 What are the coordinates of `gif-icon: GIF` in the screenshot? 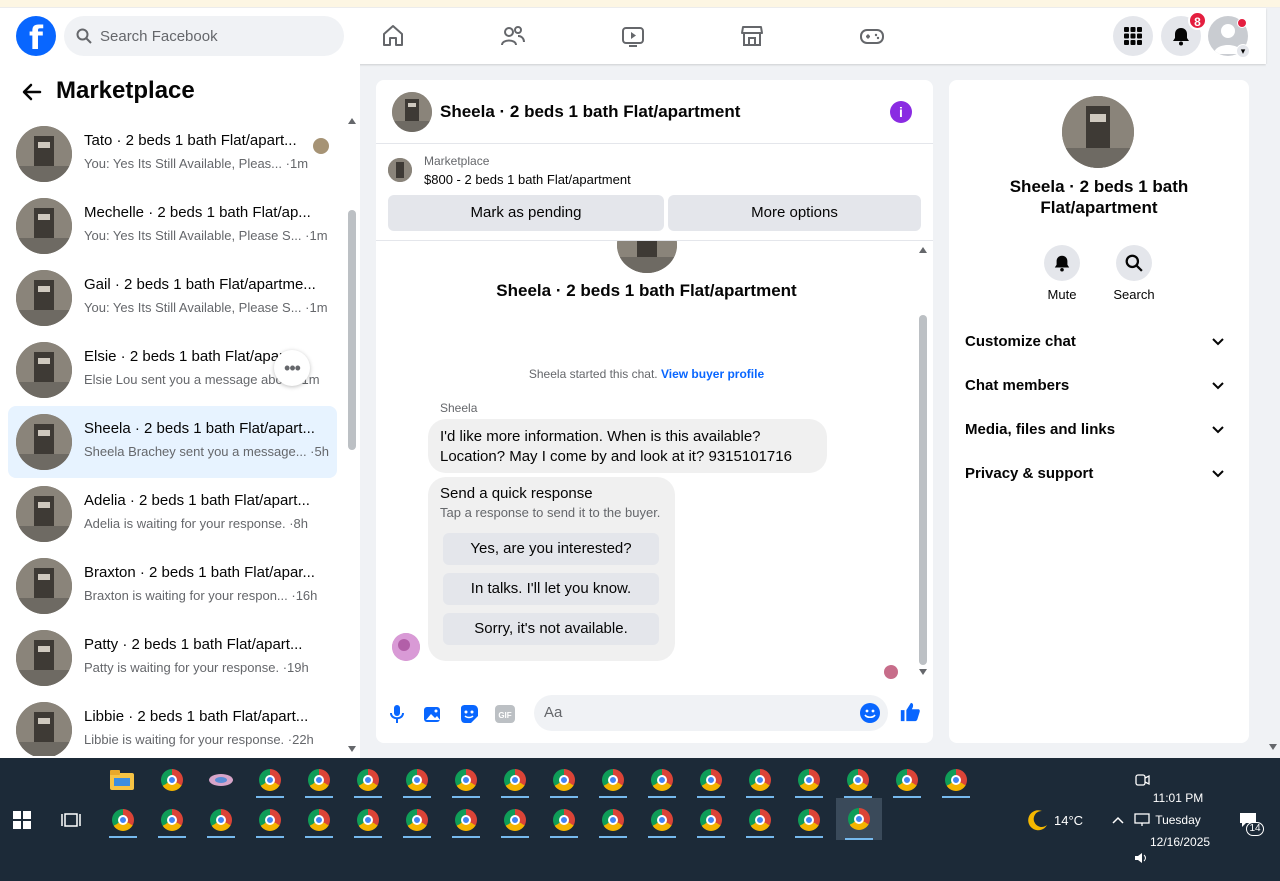 It's located at (505, 714).